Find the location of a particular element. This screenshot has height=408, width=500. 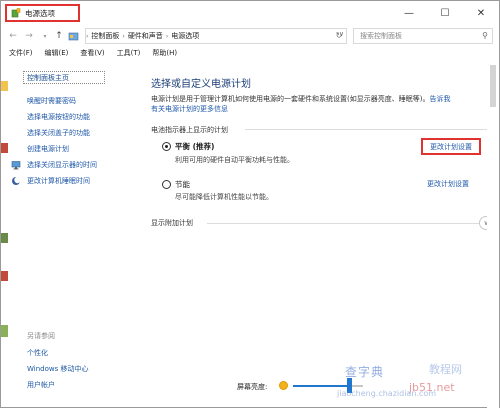

power-plan-info-link: 有关电源计划的更多信息 is located at coordinates (189, 109).